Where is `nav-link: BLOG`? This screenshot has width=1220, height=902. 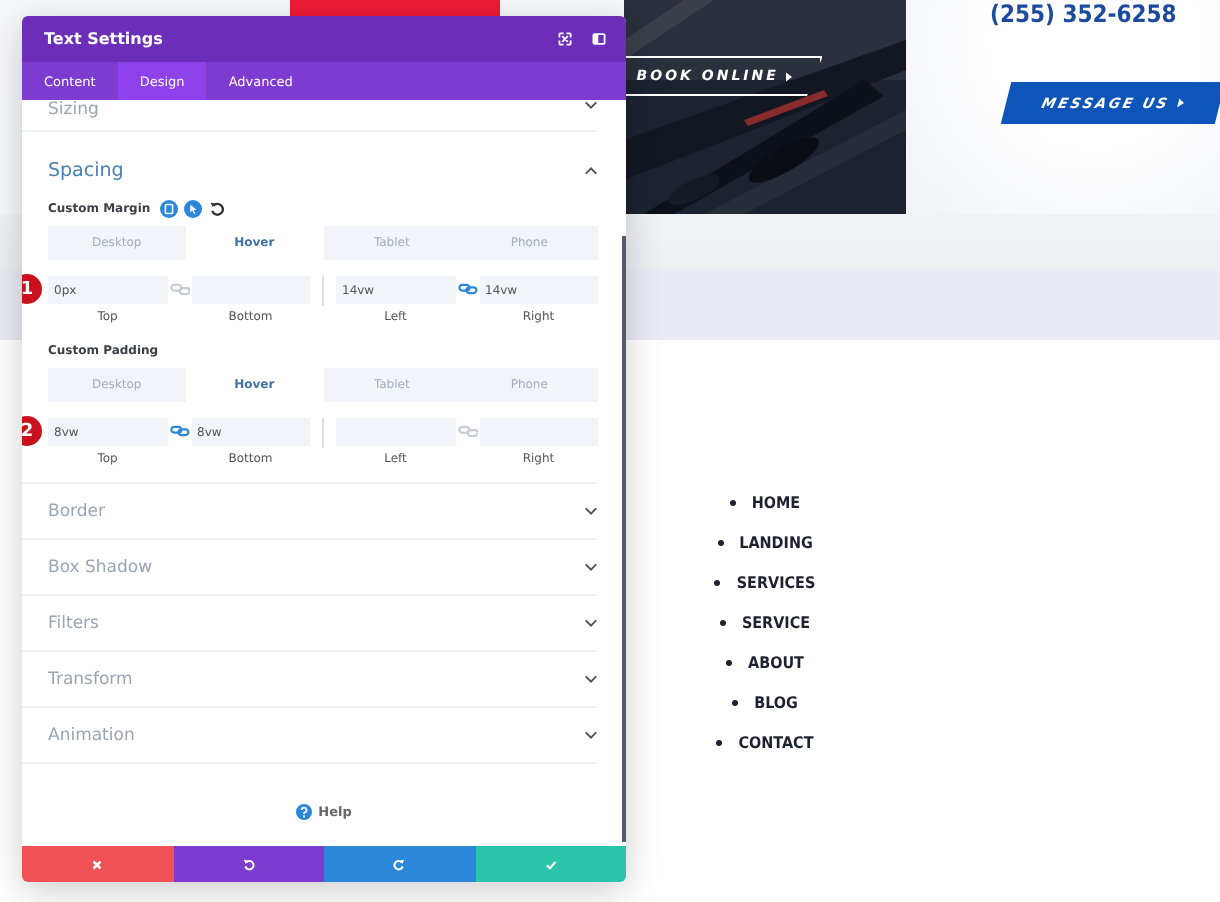 nav-link: BLOG is located at coordinates (765, 702).